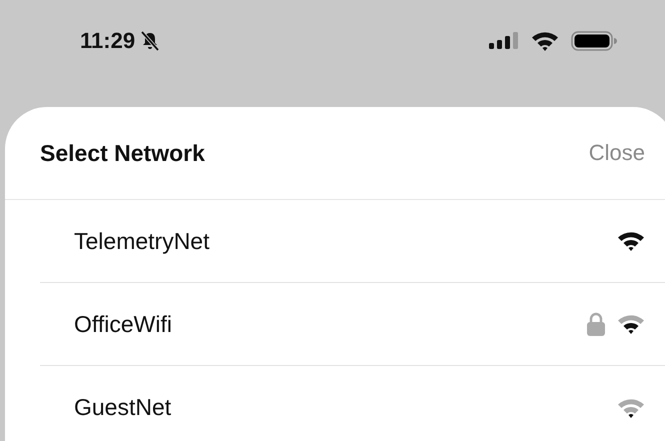 Image resolution: width=665 pixels, height=441 pixels. What do you see at coordinates (108, 41) in the screenshot?
I see `clock: 11:29` at bounding box center [108, 41].